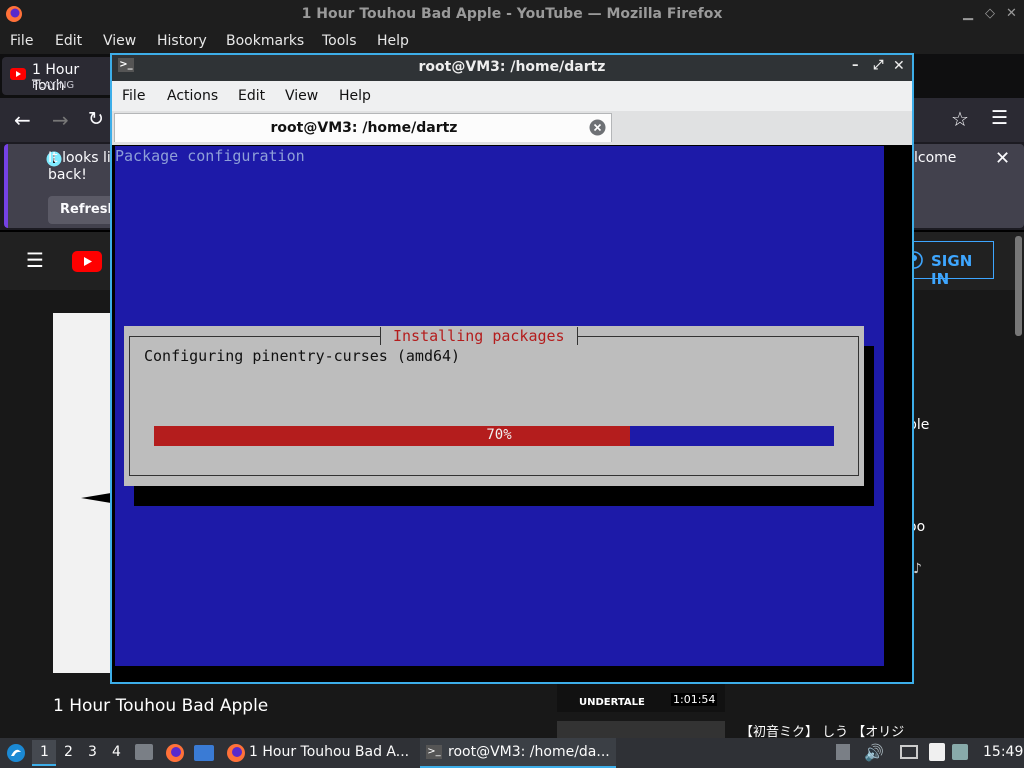  Describe the element at coordinates (874, 752) in the screenshot. I see `volume-icon: 🔊` at that location.